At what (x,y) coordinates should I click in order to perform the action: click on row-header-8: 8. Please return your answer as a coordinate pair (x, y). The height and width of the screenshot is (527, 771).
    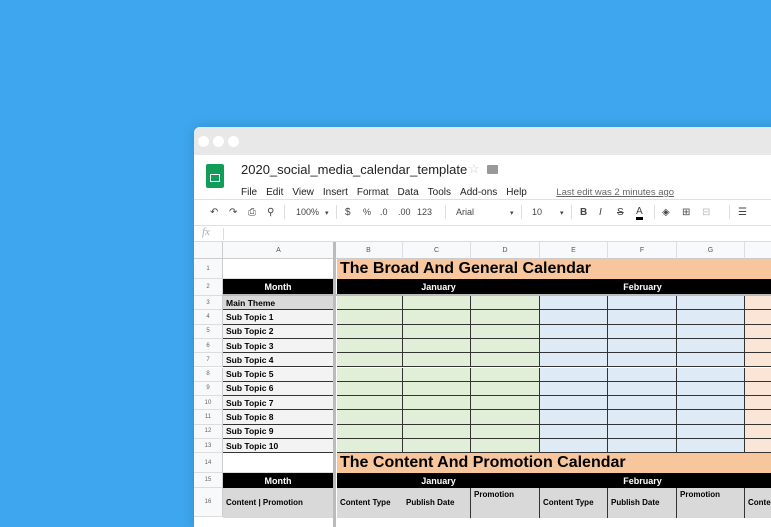
    Looking at the image, I should click on (208, 374).